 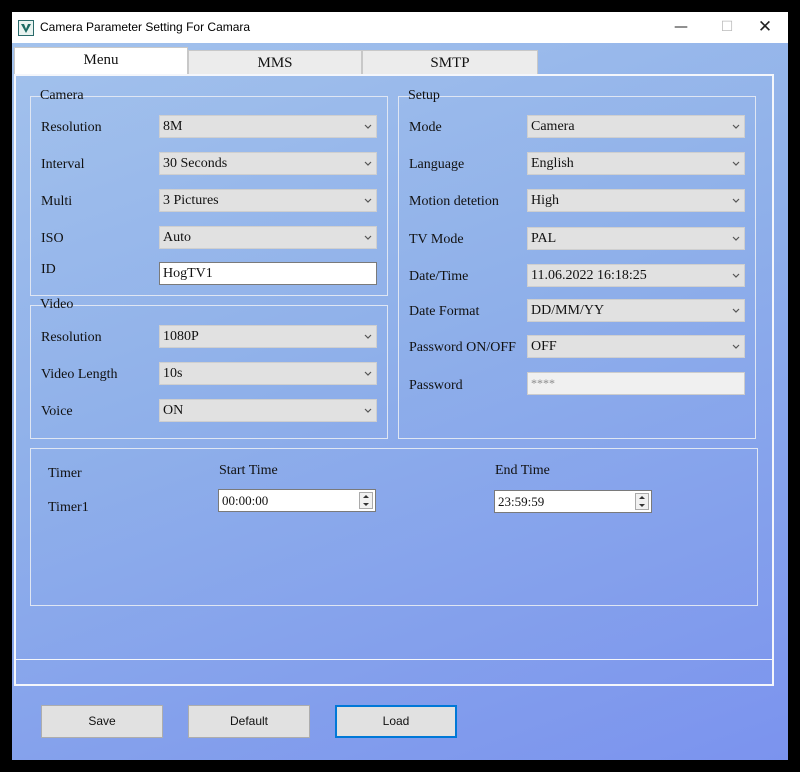 What do you see at coordinates (636, 200) in the screenshot?
I see `motion-detection-select: High` at bounding box center [636, 200].